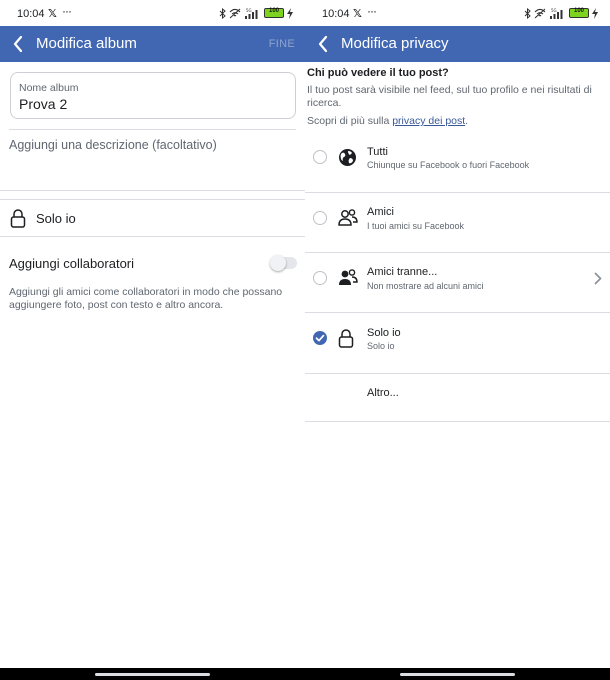 Image resolution: width=610 pixels, height=680 pixels. I want to click on album-name-field: Nome album Prova 2, so click(153, 95).